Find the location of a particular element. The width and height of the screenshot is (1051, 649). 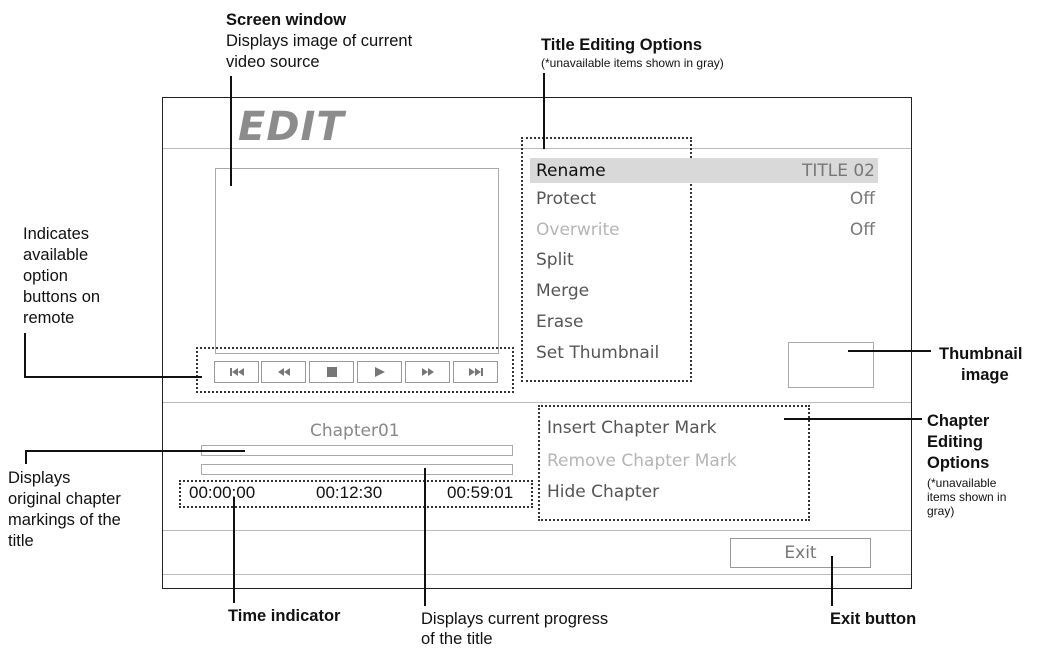

callout-time-indicator: Time indicator is located at coordinates (284, 616).